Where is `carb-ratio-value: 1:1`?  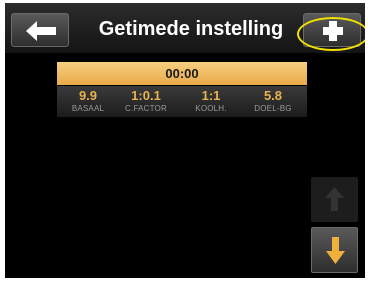
carb-ratio-value: 1:1 is located at coordinates (211, 95).